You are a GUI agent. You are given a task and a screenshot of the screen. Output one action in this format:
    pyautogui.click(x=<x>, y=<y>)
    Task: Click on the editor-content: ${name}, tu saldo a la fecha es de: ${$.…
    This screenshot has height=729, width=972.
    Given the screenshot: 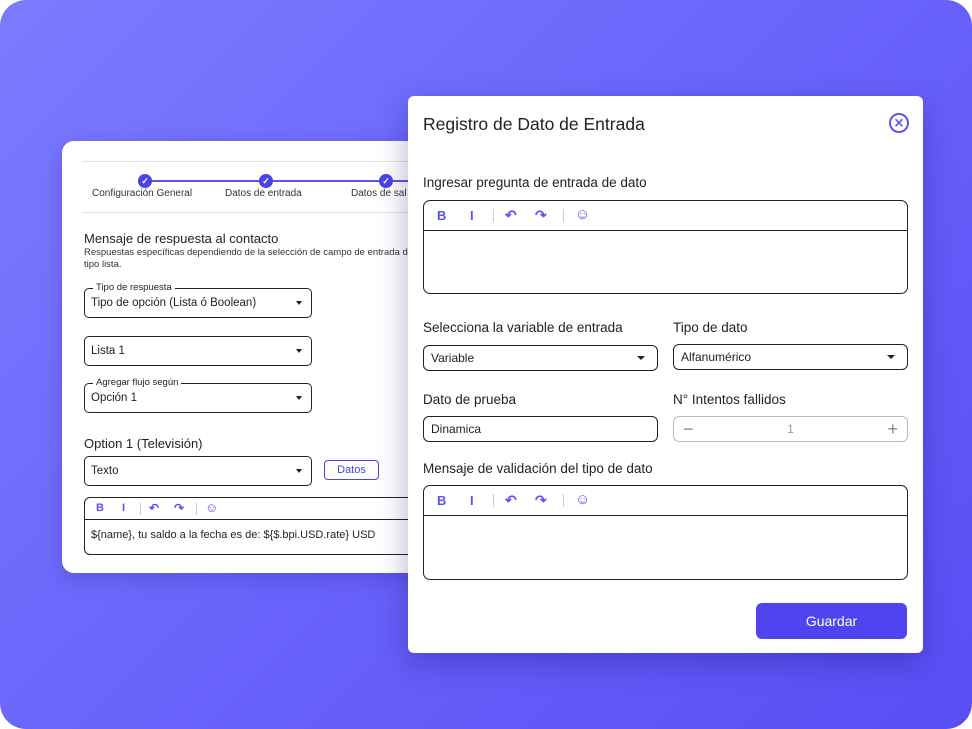 What is the action you would take?
    pyautogui.click(x=254, y=535)
    